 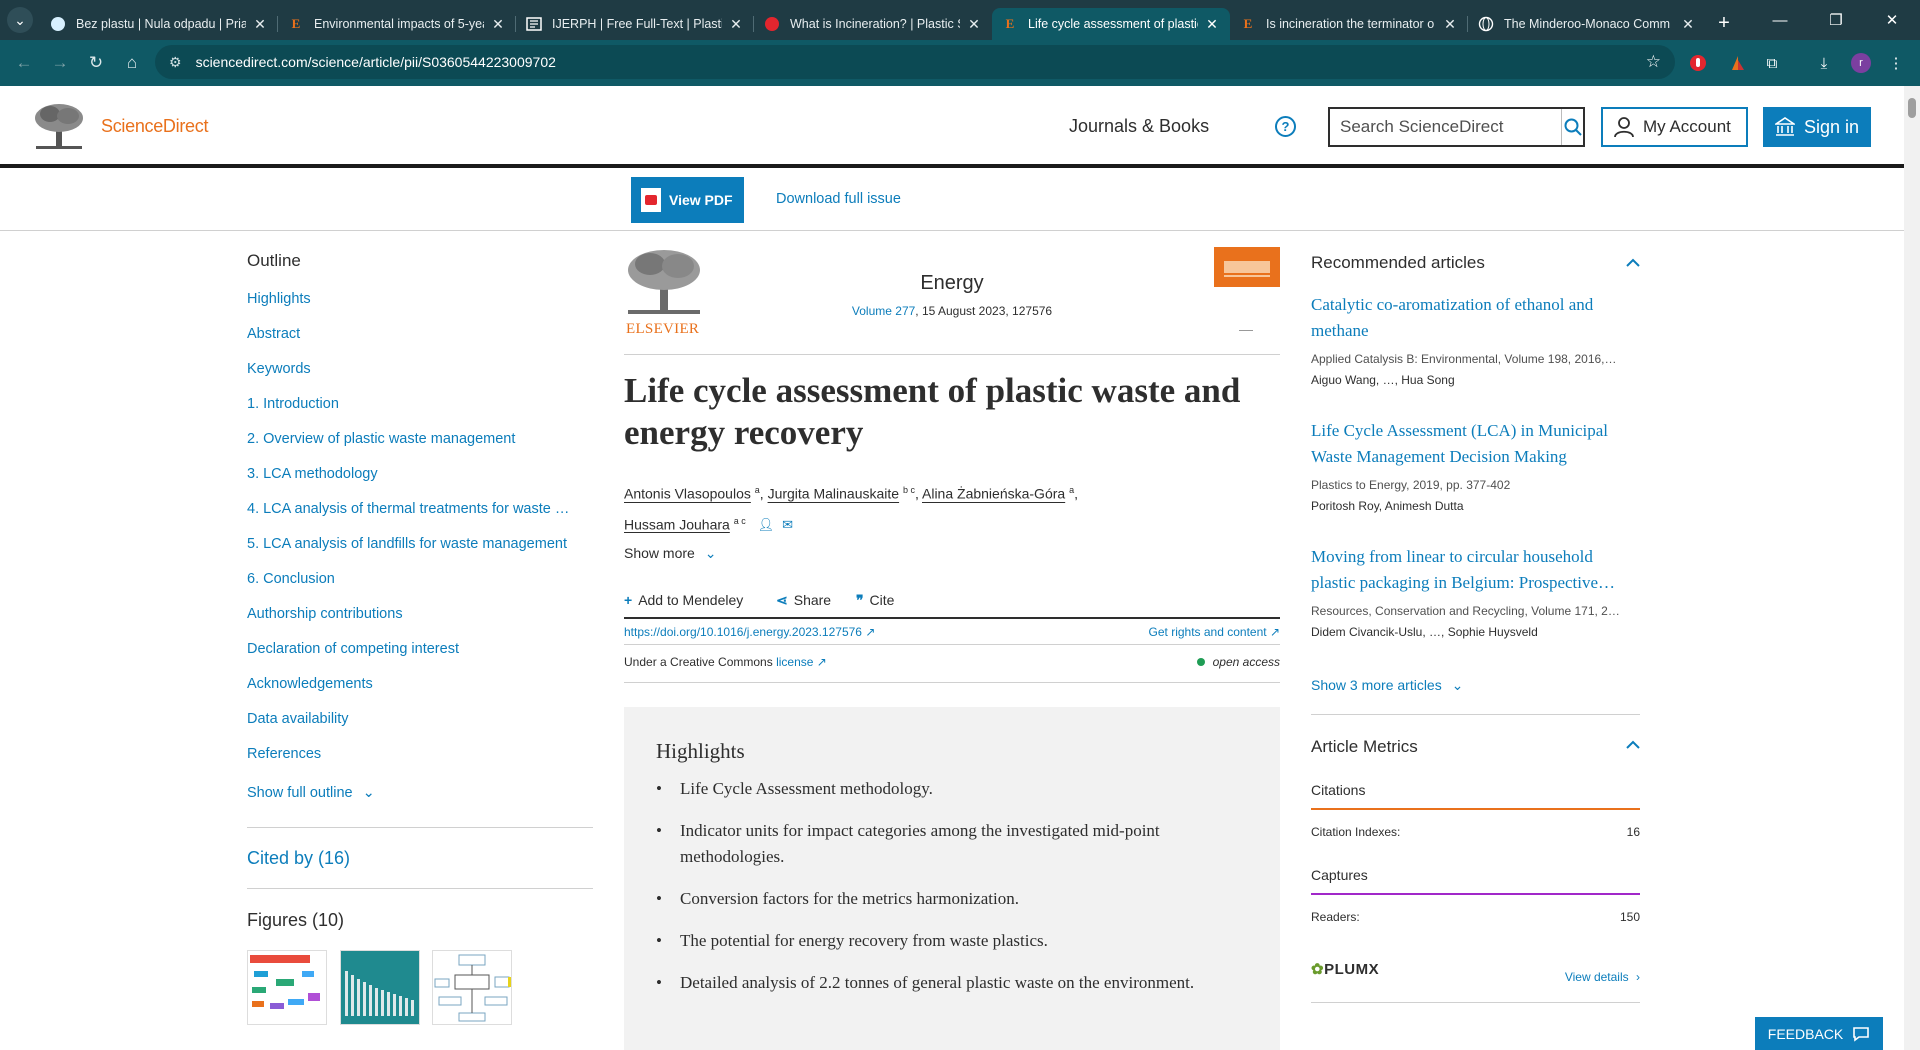 I want to click on highlight-item: Life Cycle Assessment methodology., so click(x=952, y=789).